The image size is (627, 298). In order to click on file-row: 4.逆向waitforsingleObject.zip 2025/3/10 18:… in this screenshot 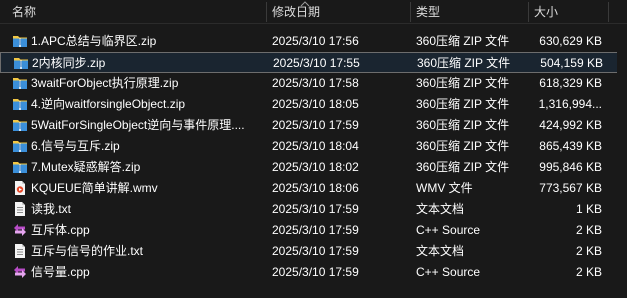, I will do `click(313, 104)`.